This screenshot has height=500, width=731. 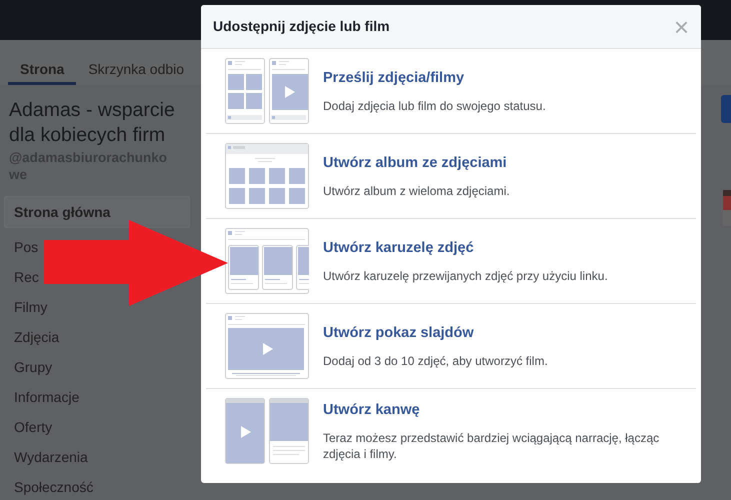 What do you see at coordinates (394, 78) in the screenshot?
I see `option-title: Prześlij zdjęcia/filmy` at bounding box center [394, 78].